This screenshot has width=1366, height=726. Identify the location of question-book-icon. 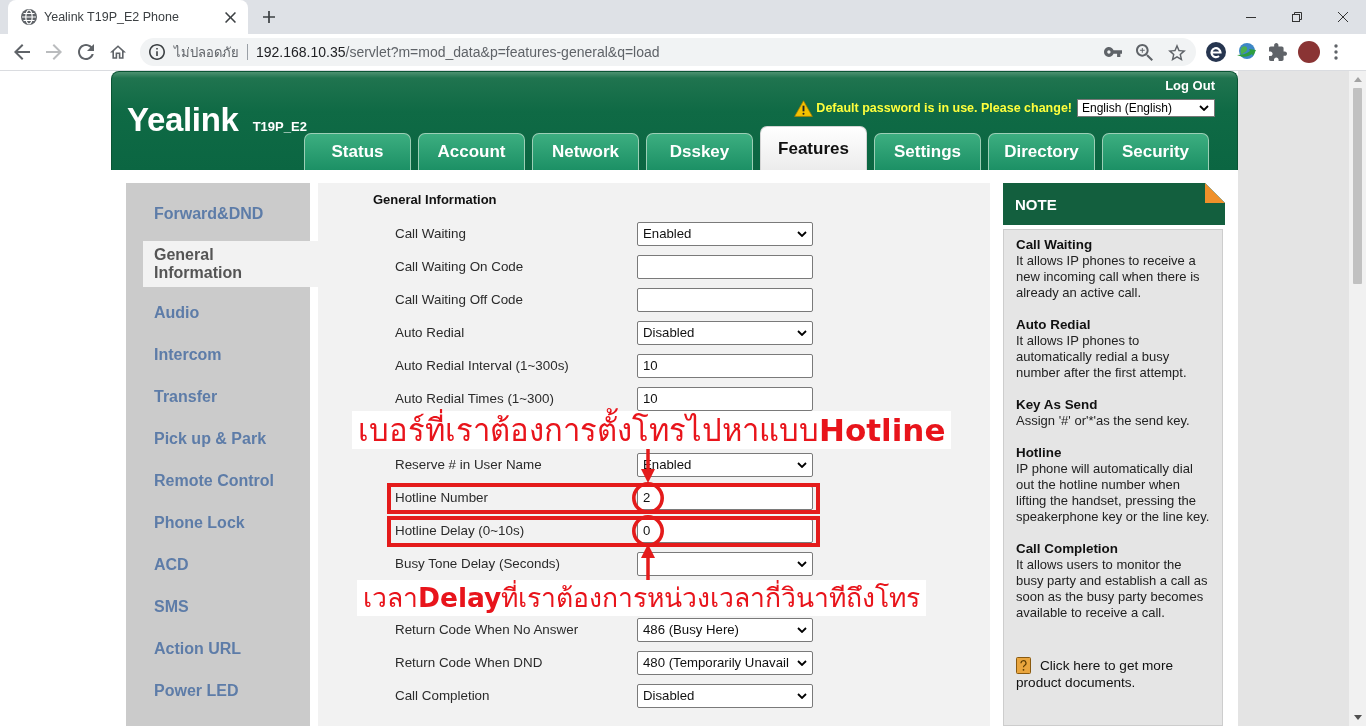
(1023, 665).